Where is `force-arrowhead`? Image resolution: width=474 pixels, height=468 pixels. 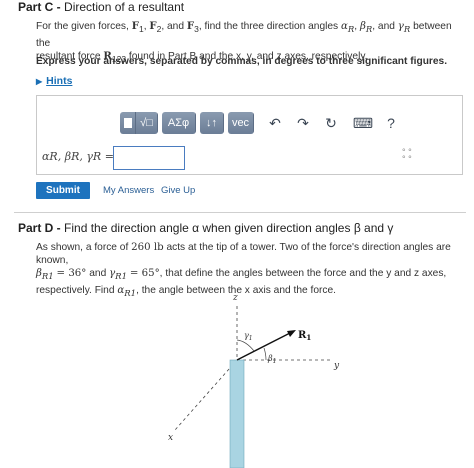 force-arrowhead is located at coordinates (291, 333).